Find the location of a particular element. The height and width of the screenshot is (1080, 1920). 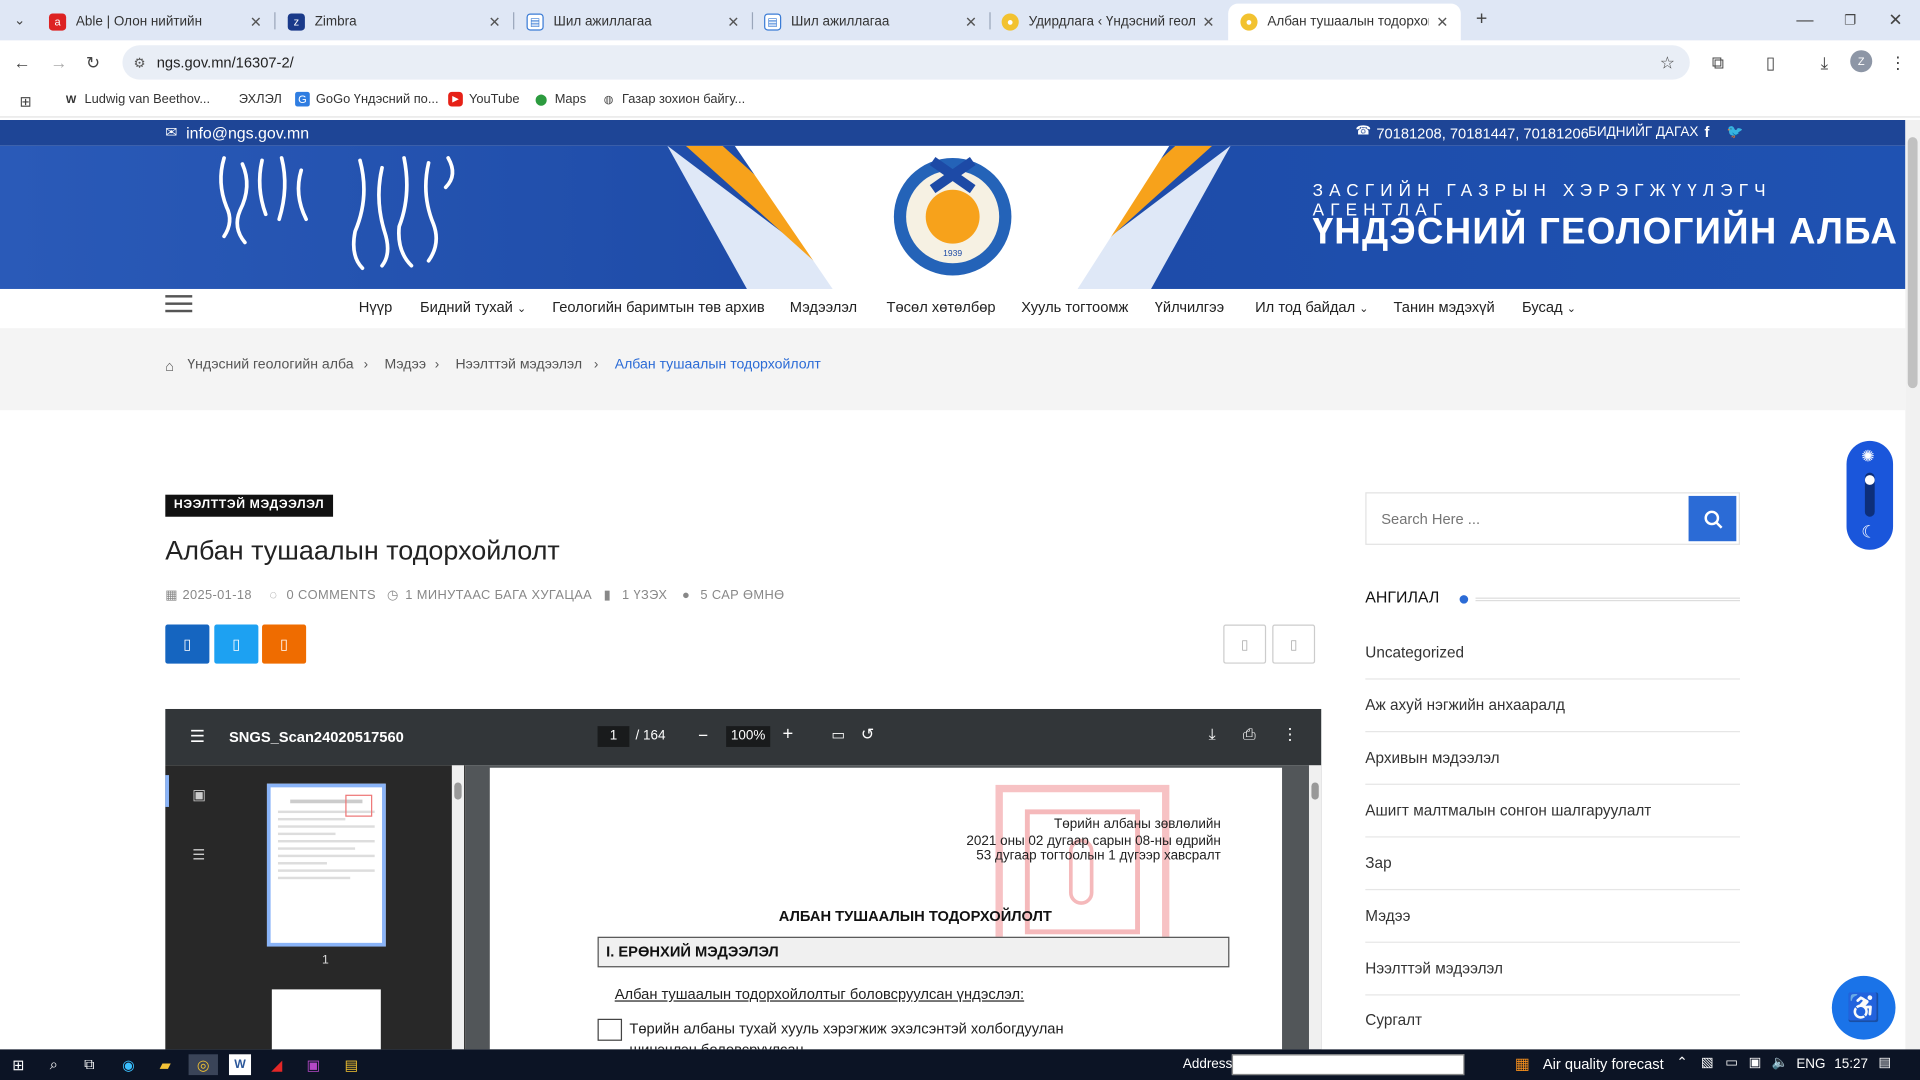

nav-knowledge: Танин мэдэхүй is located at coordinates (1443, 307).